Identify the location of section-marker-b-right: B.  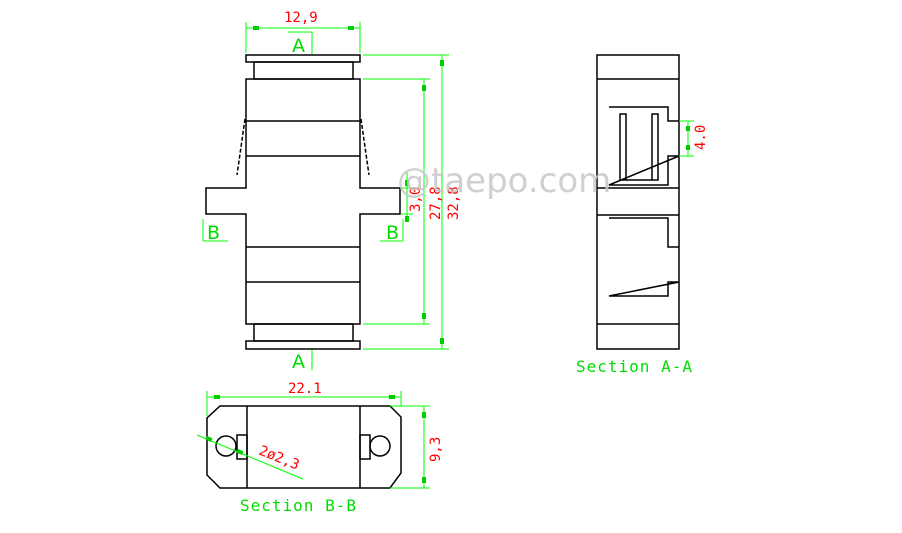
(392, 231).